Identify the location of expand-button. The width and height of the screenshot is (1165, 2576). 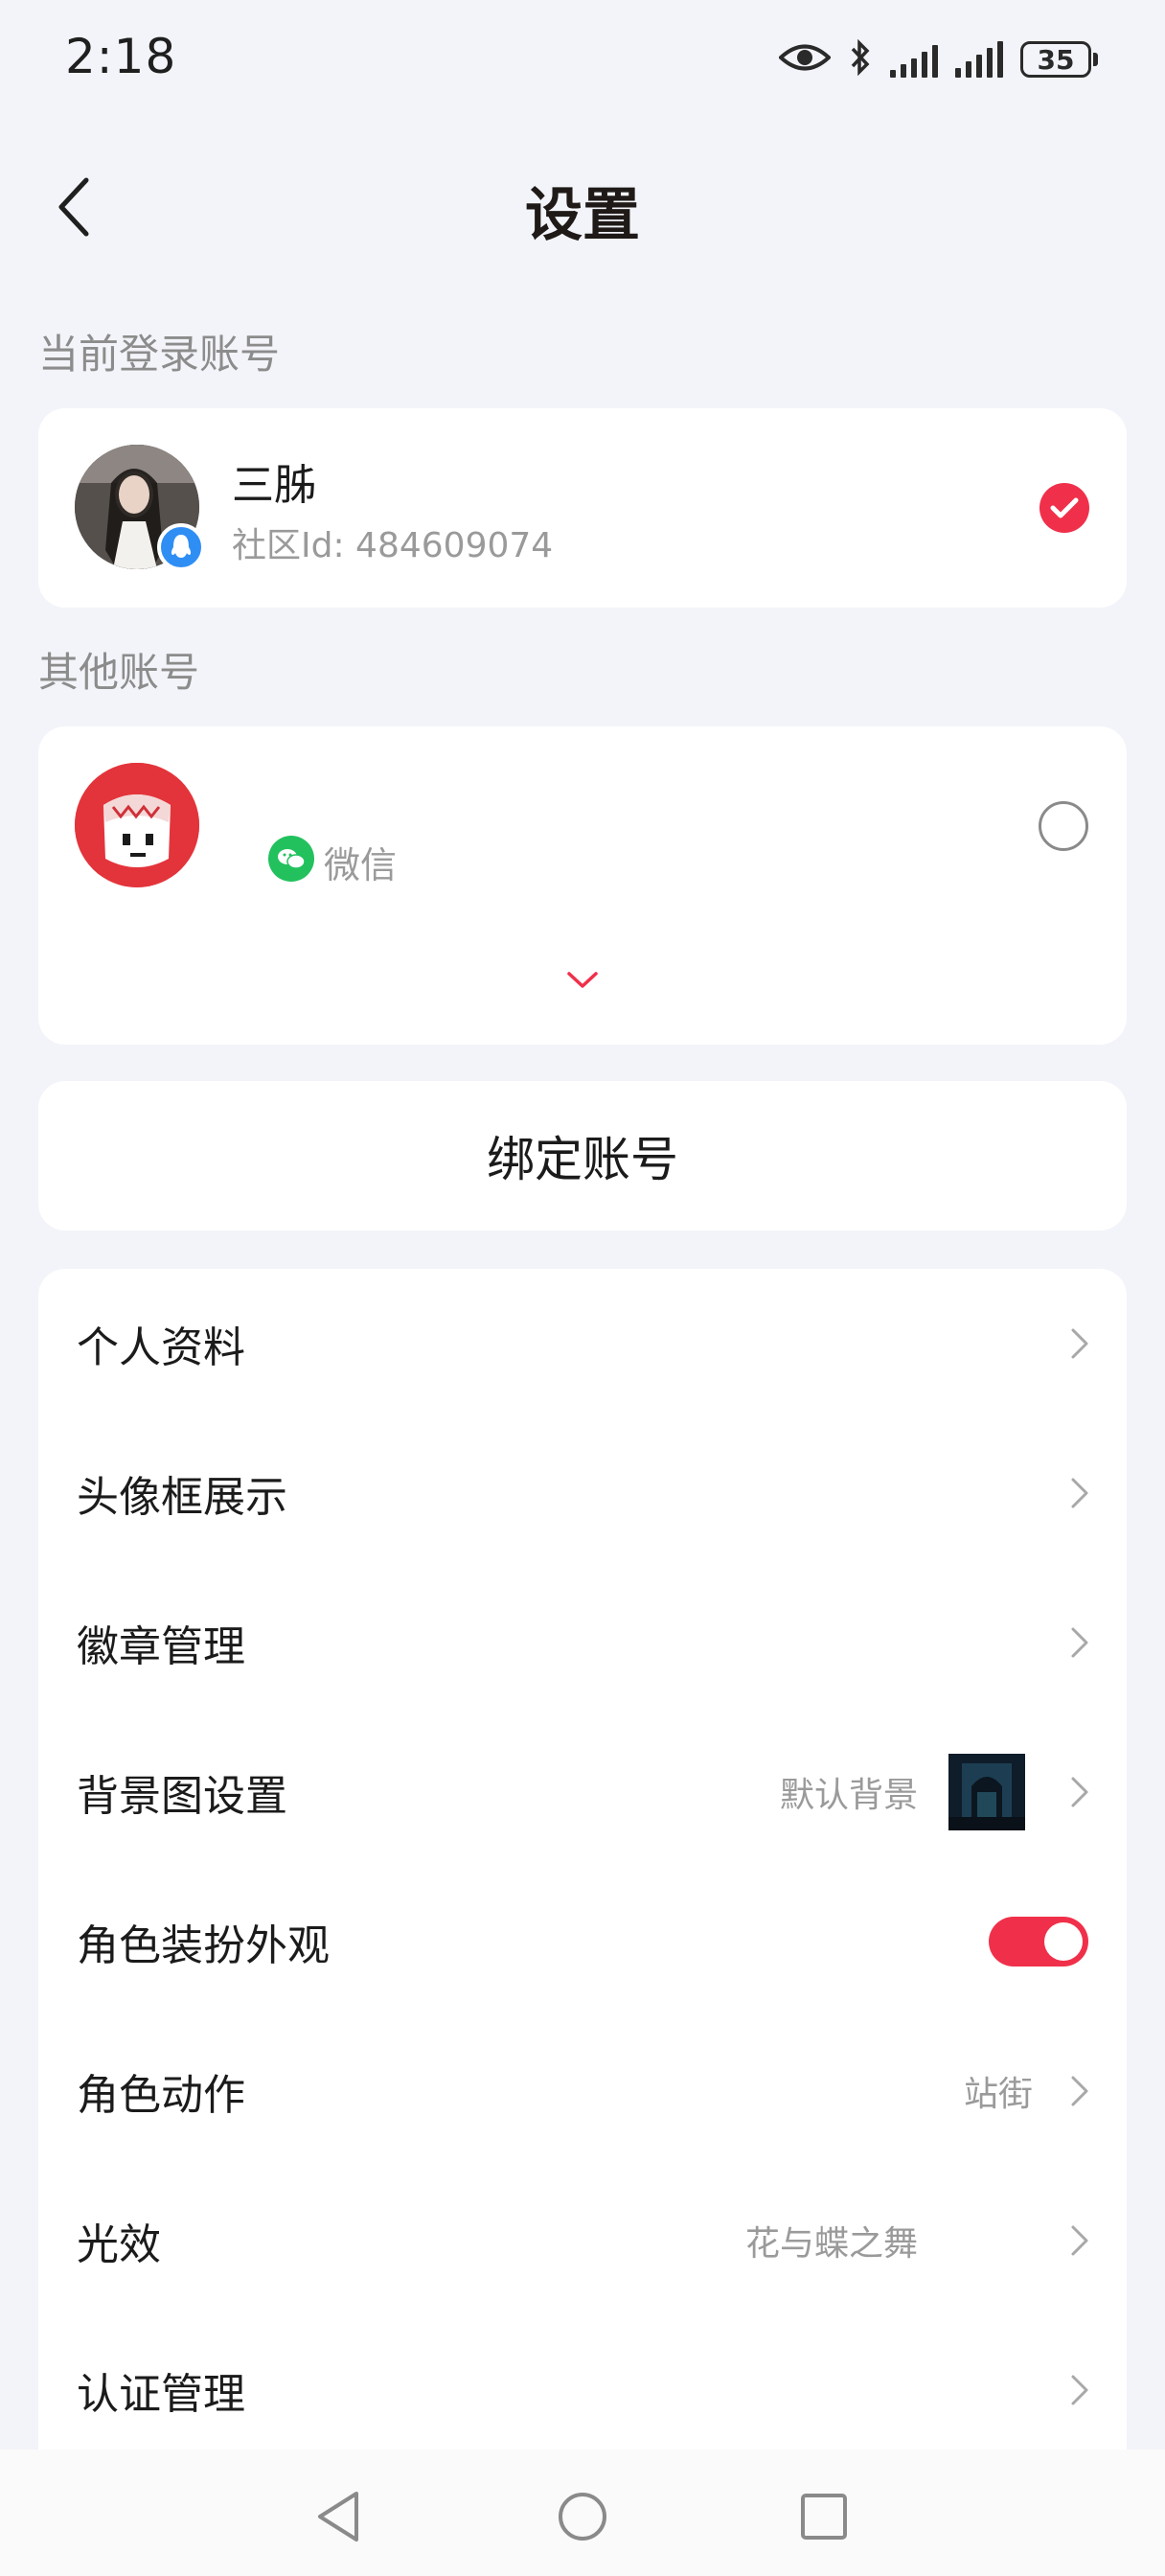
(582, 980).